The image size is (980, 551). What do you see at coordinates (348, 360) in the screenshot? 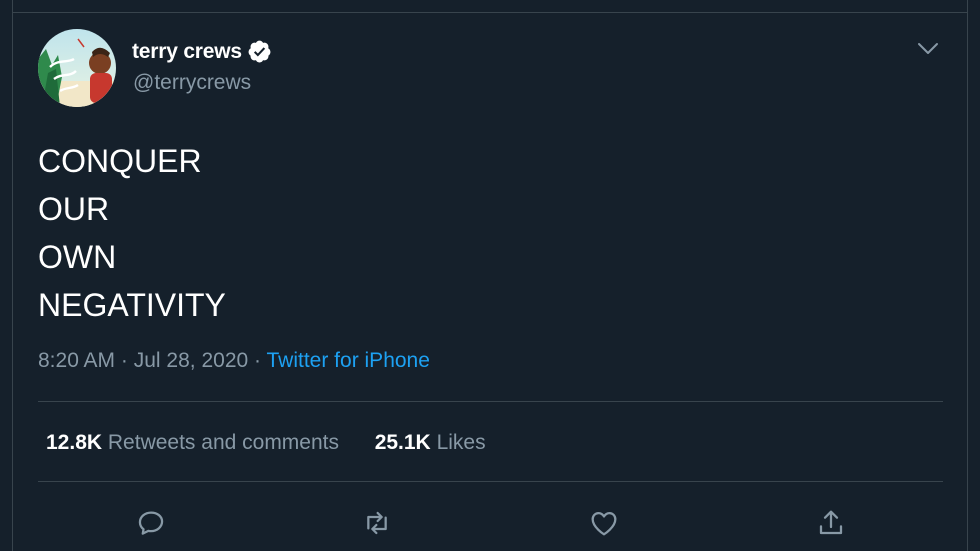
I see `tweet-source-link: Twitter for iPhone` at bounding box center [348, 360].